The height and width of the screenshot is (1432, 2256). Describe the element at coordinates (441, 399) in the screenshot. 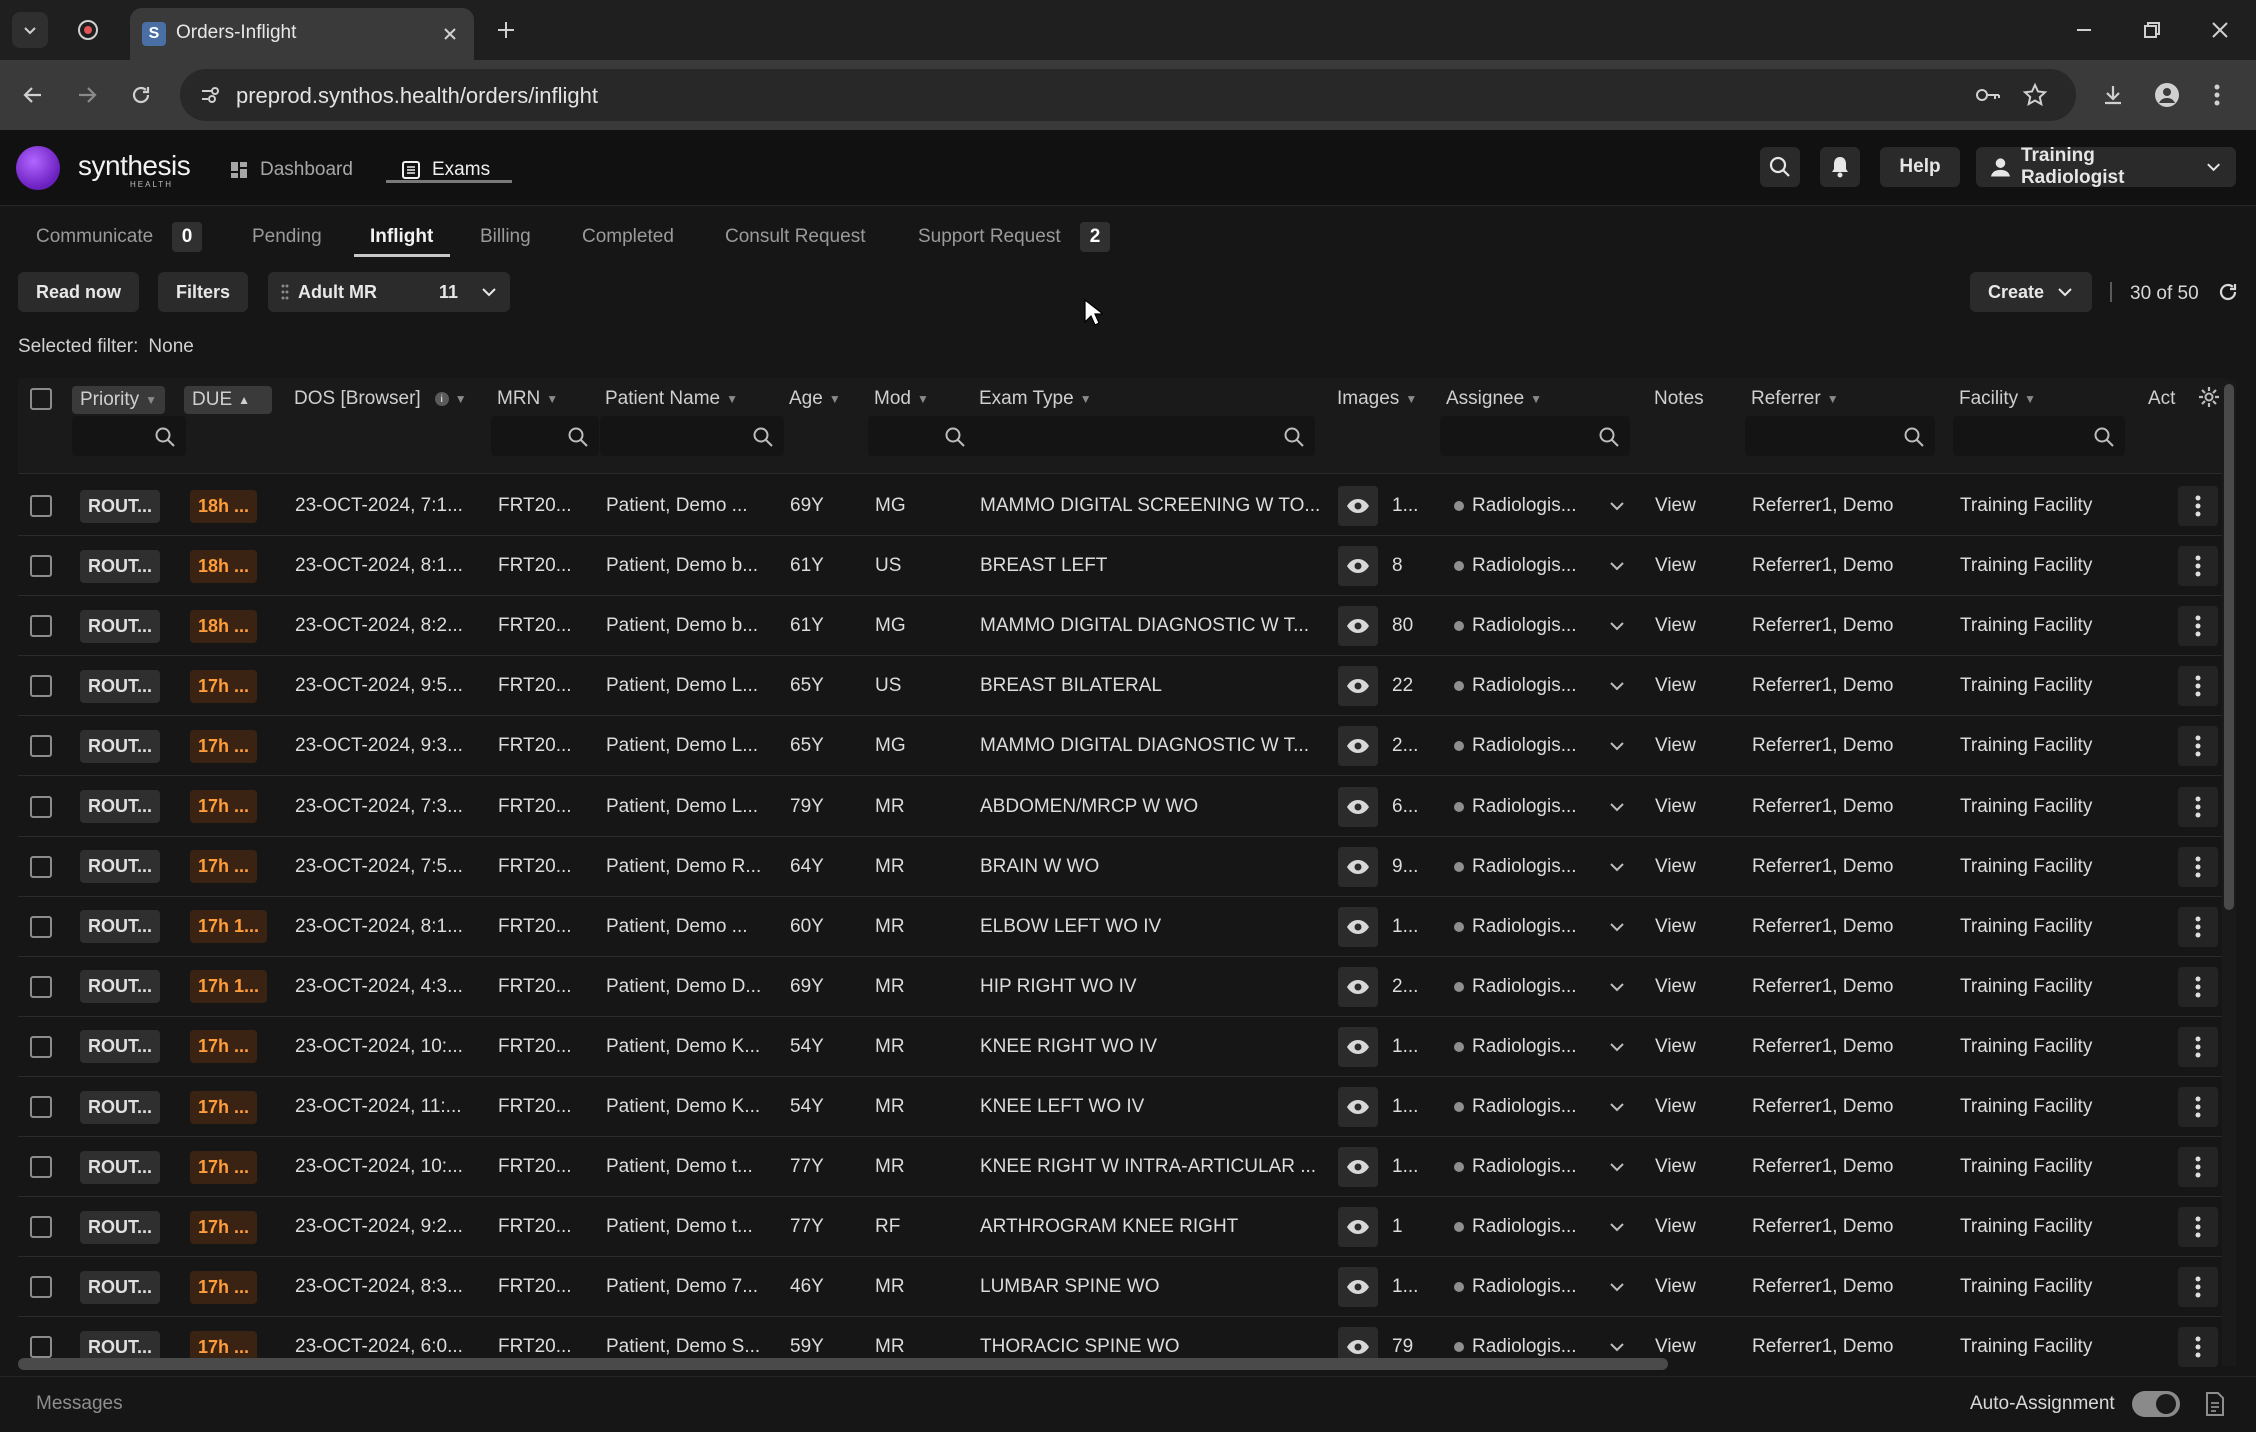

I see `info-icon: i` at that location.